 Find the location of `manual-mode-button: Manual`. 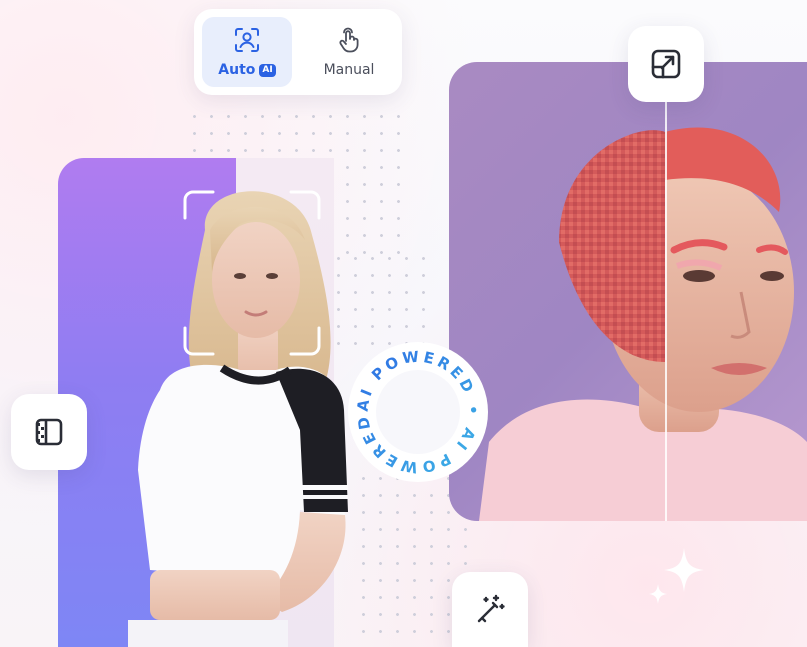

manual-mode-button: Manual is located at coordinates (349, 52).